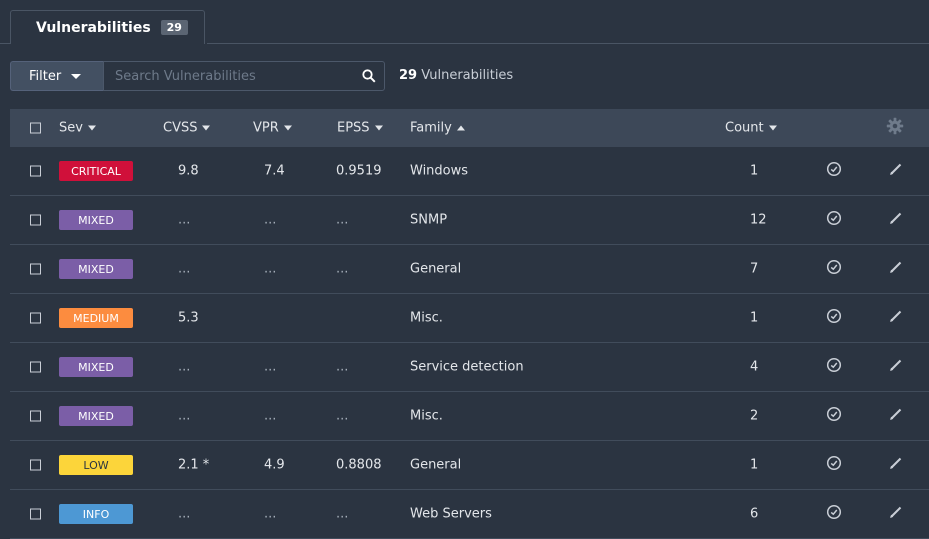  I want to click on count-value: 2, so click(754, 416).